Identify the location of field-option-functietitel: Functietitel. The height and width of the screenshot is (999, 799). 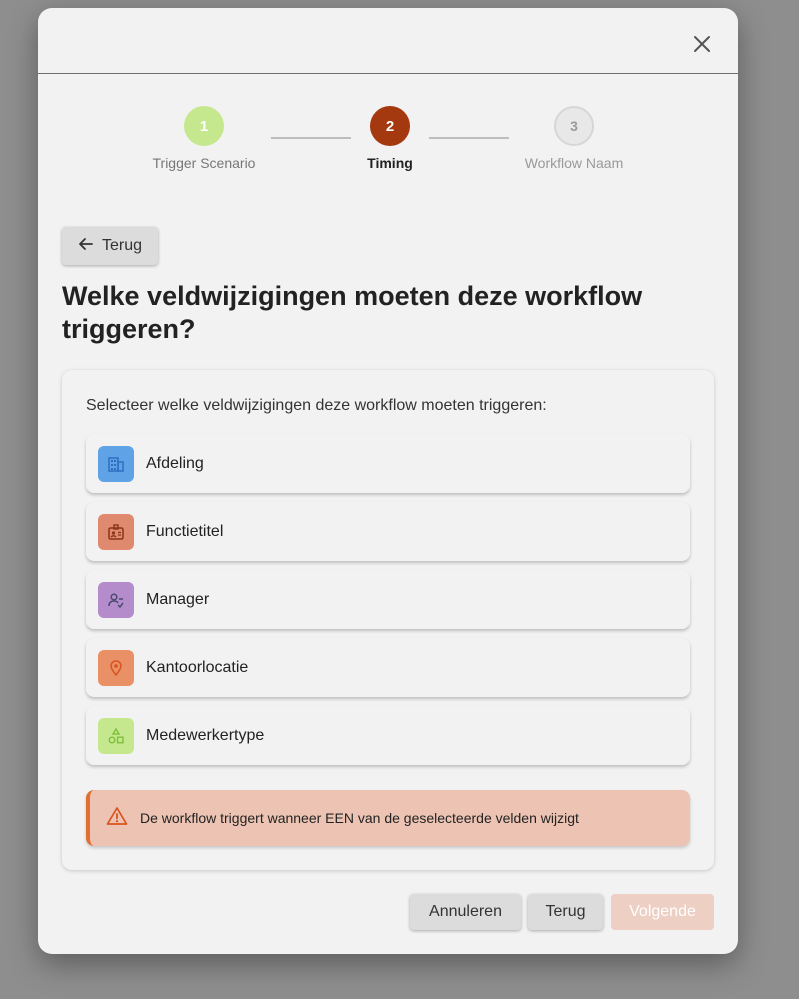
(388, 531).